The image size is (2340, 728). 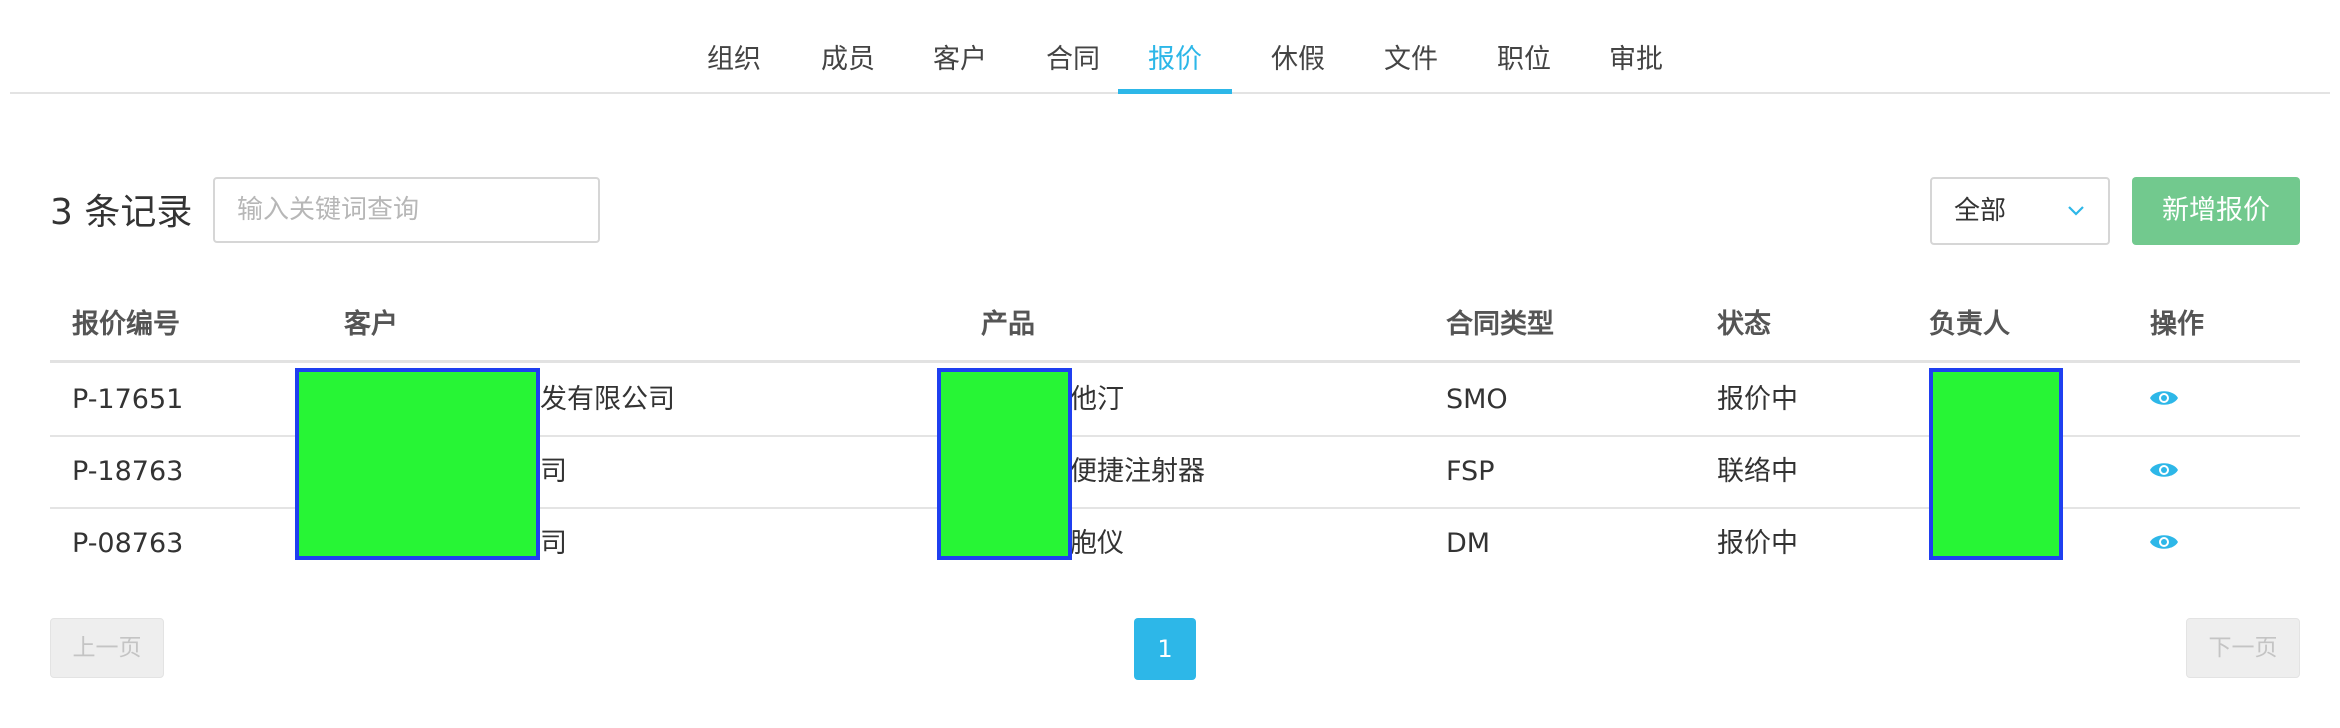 What do you see at coordinates (1137, 471) in the screenshot?
I see `product-name: 便捷注射器` at bounding box center [1137, 471].